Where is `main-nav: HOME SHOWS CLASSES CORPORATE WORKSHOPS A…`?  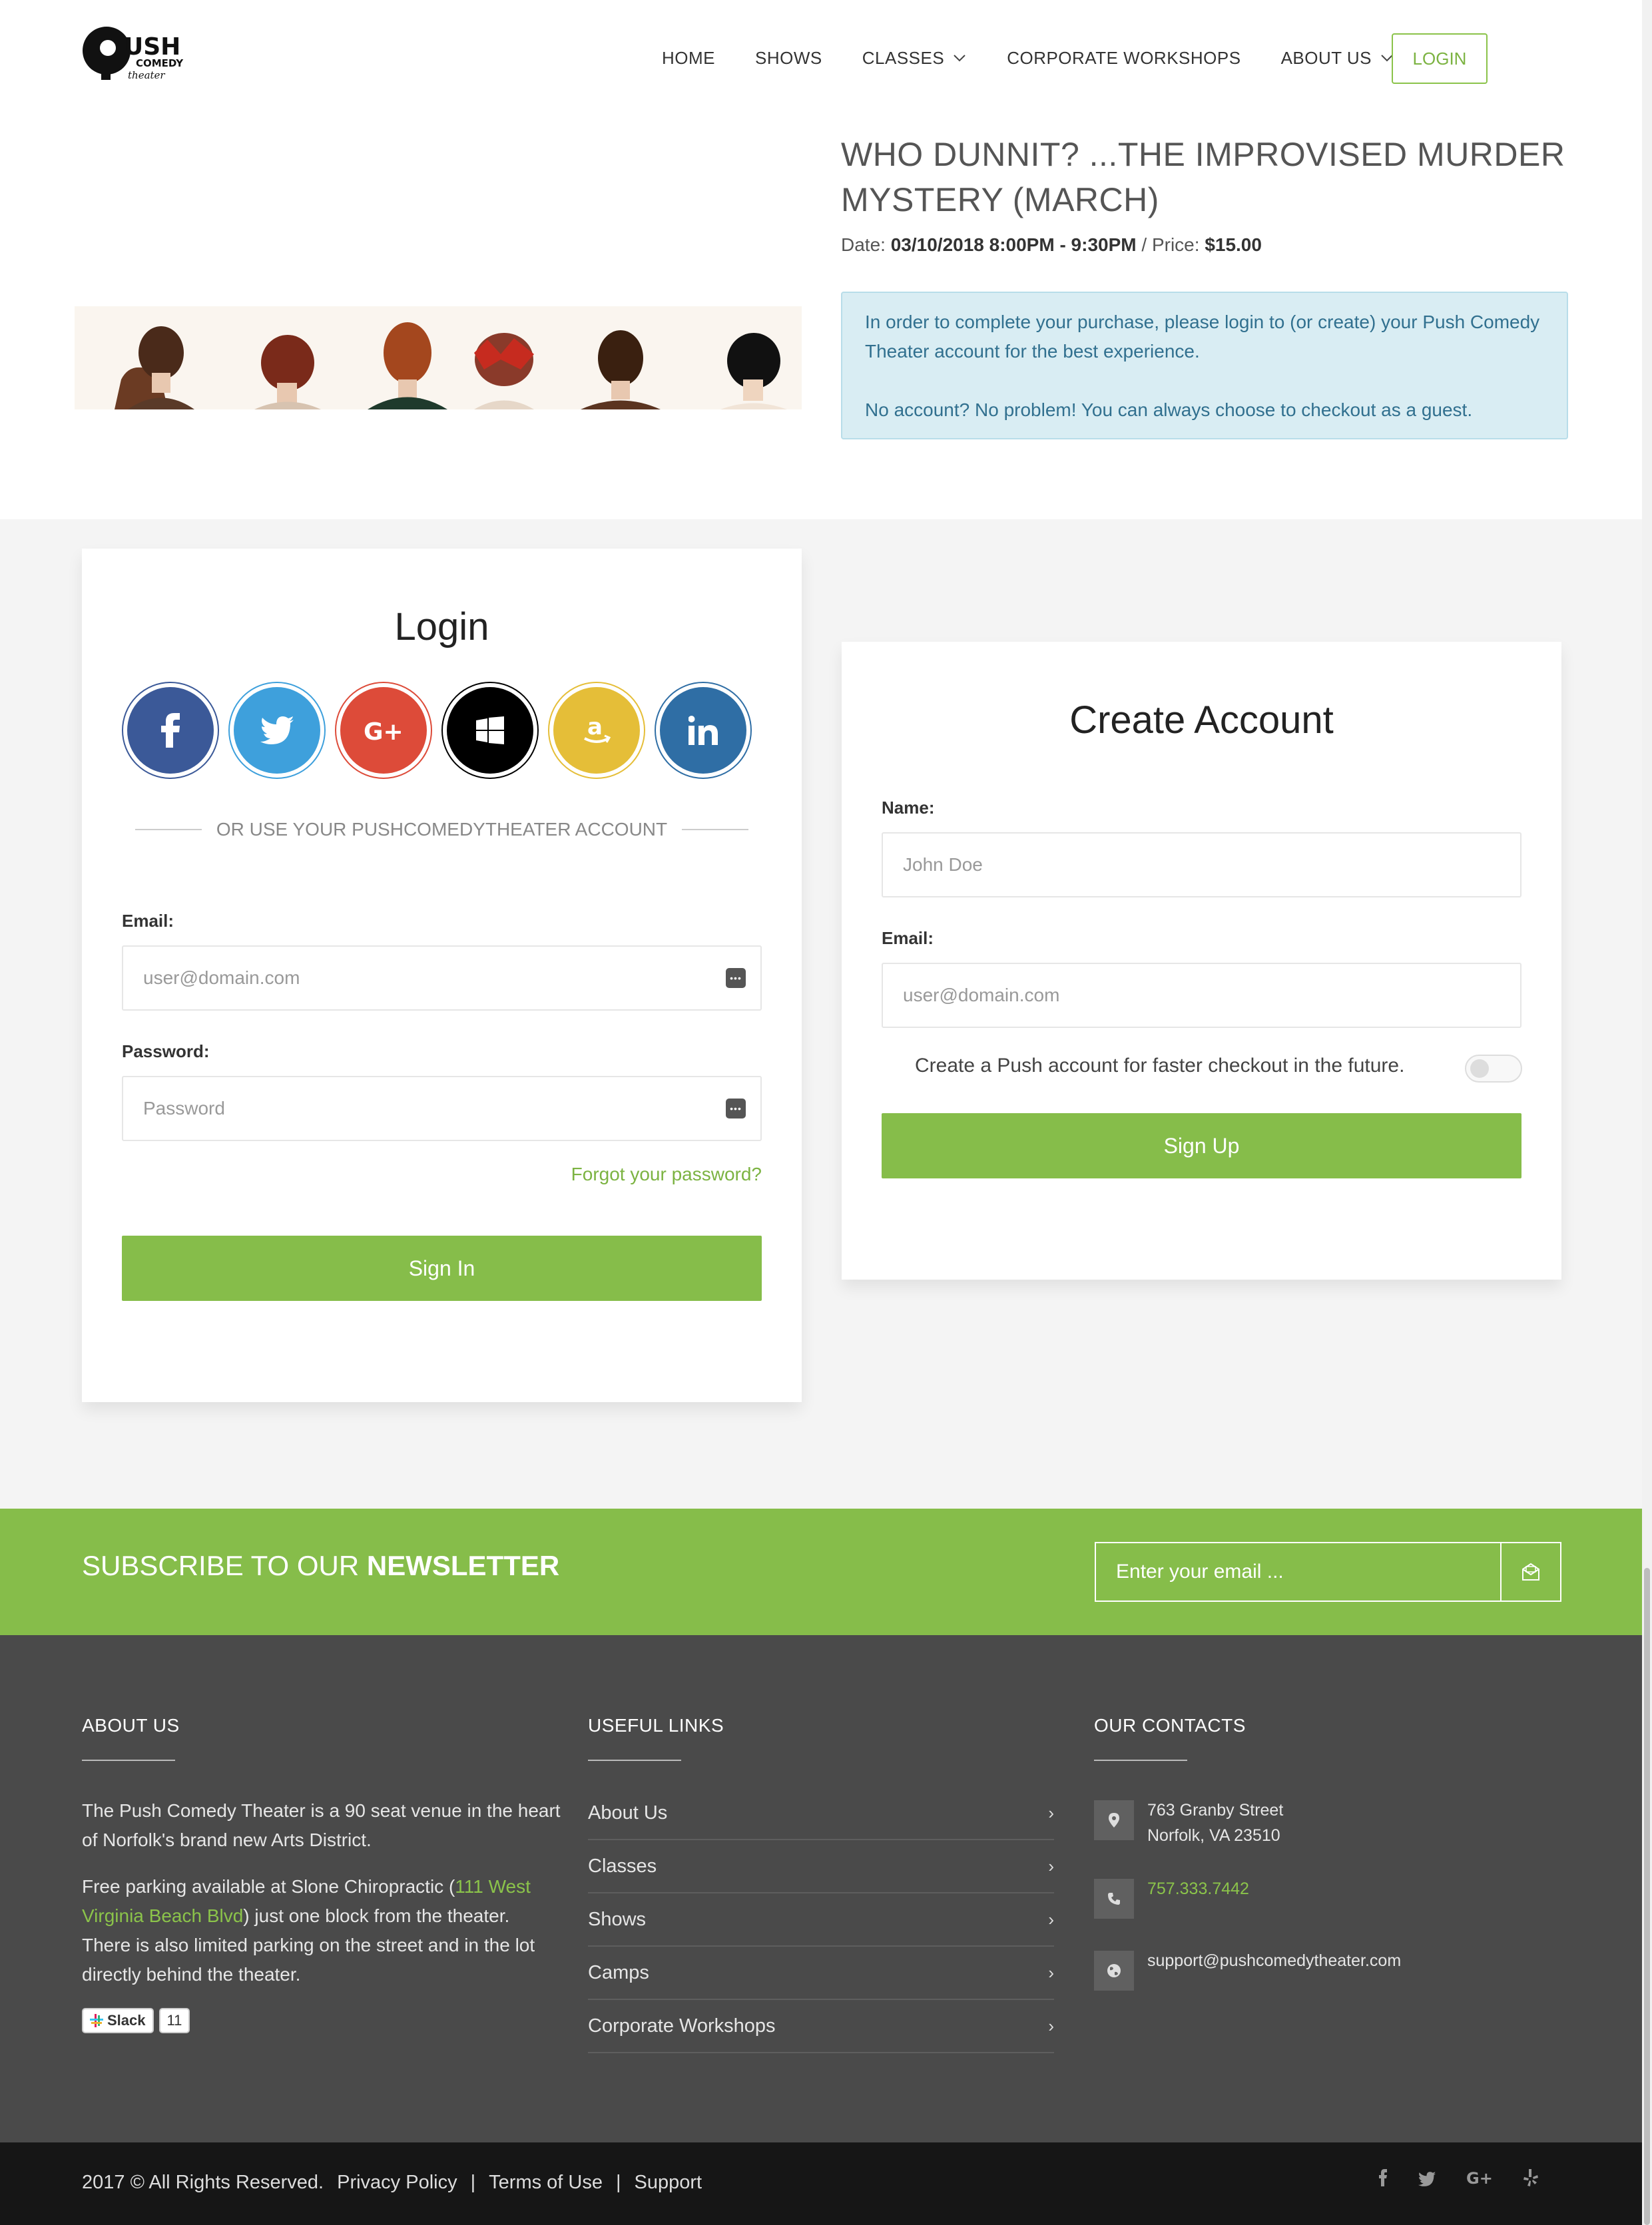
main-nav: HOME SHOWS CLASSES CORPORATE WORKSHOPS A… is located at coordinates (1048, 58).